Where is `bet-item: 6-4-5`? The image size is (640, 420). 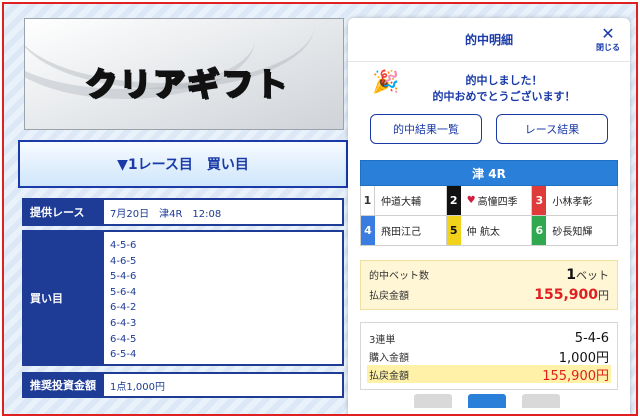
bet-item: 6-4-5 is located at coordinates (123, 339).